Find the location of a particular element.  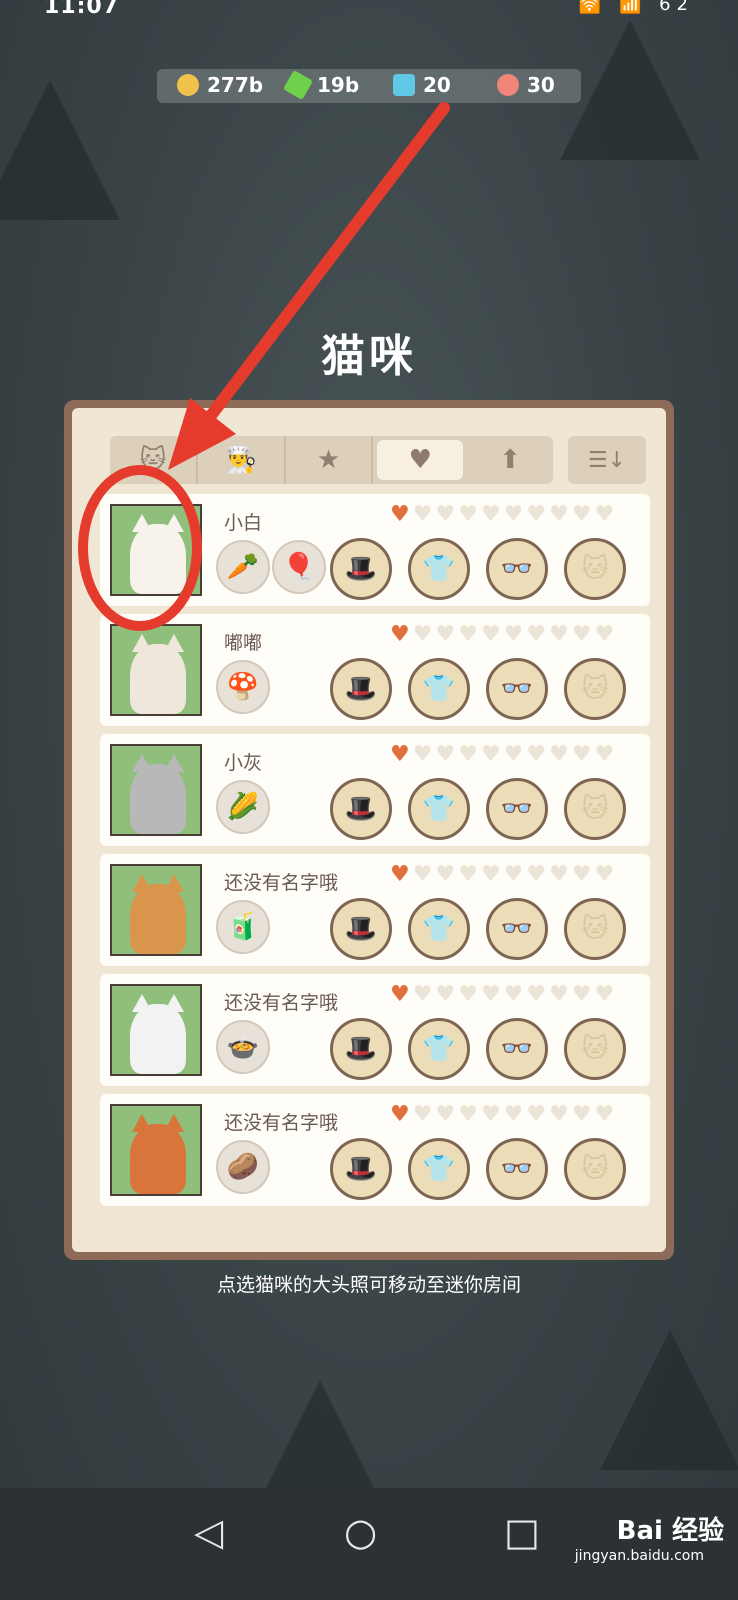

annotation-arrow-line is located at coordinates (322, 269).